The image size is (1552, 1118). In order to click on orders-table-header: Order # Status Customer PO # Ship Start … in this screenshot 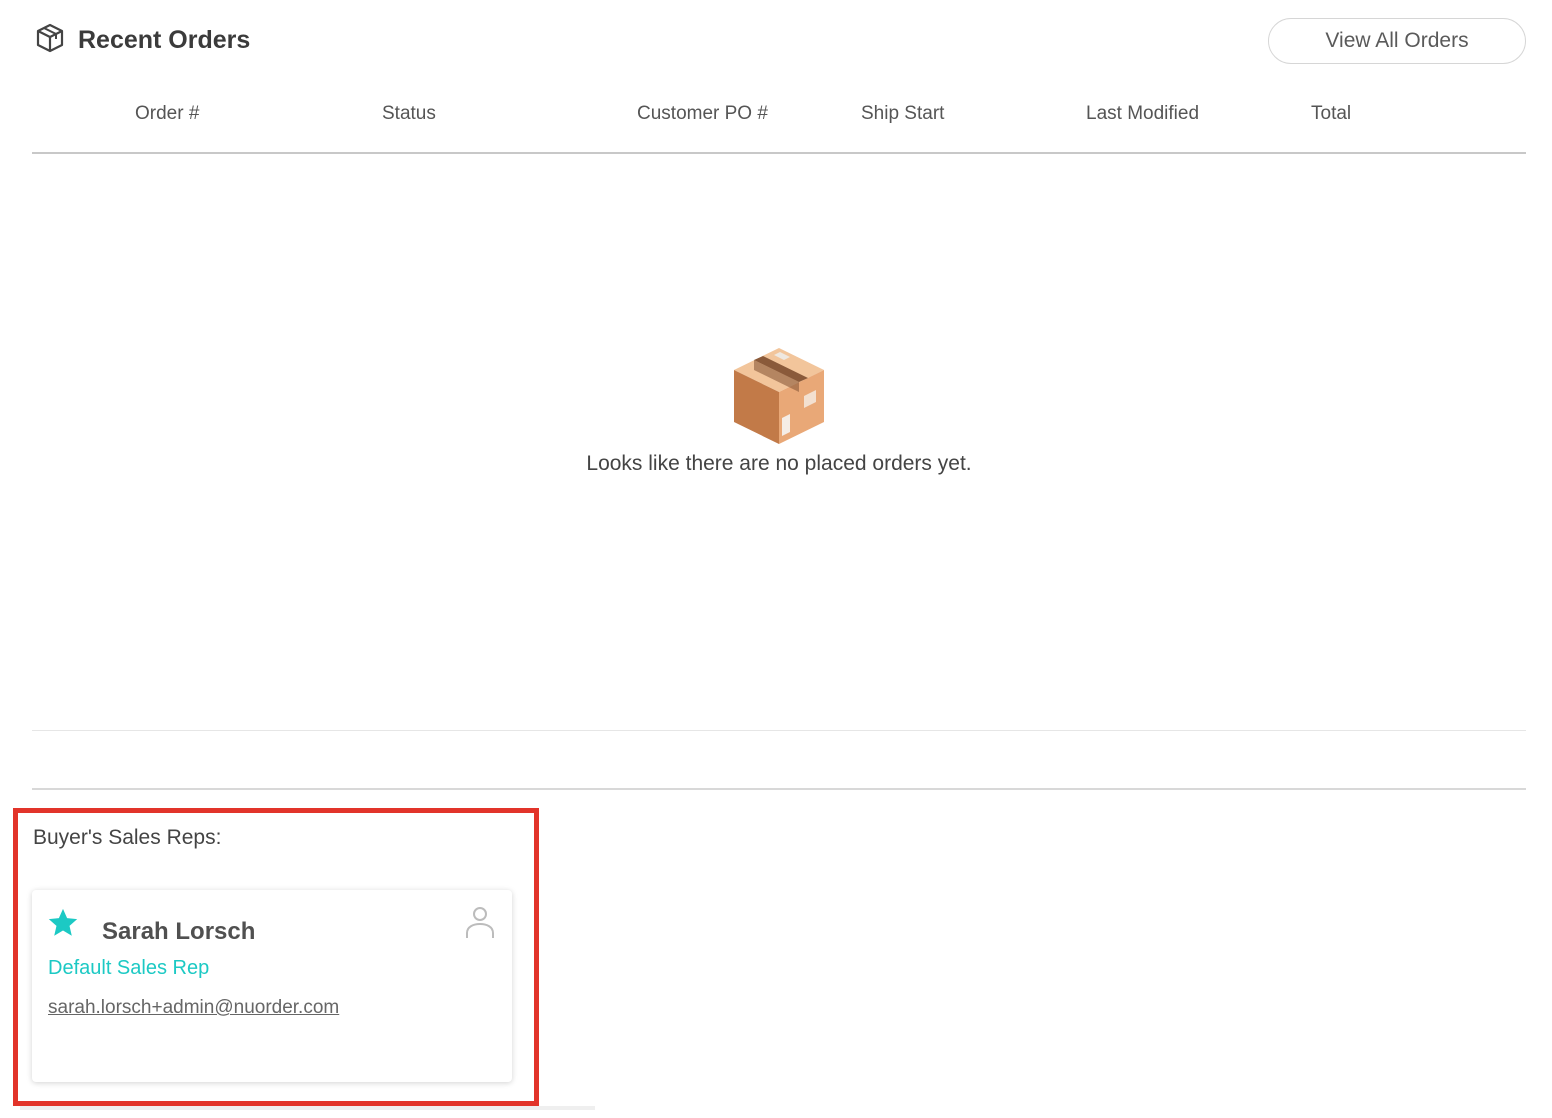, I will do `click(779, 124)`.